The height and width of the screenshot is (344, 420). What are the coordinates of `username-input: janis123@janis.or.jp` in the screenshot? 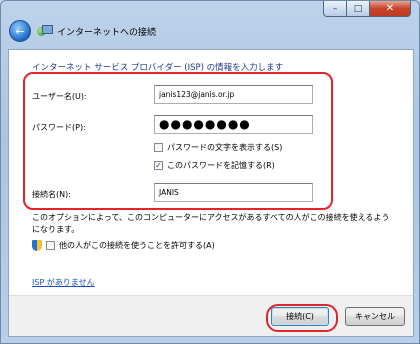 It's located at (233, 94).